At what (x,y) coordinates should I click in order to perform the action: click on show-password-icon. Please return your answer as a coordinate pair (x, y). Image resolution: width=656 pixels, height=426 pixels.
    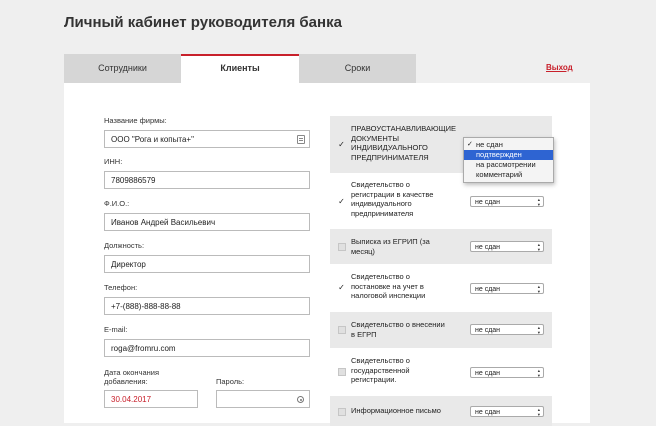
    Looking at the image, I should click on (300, 399).